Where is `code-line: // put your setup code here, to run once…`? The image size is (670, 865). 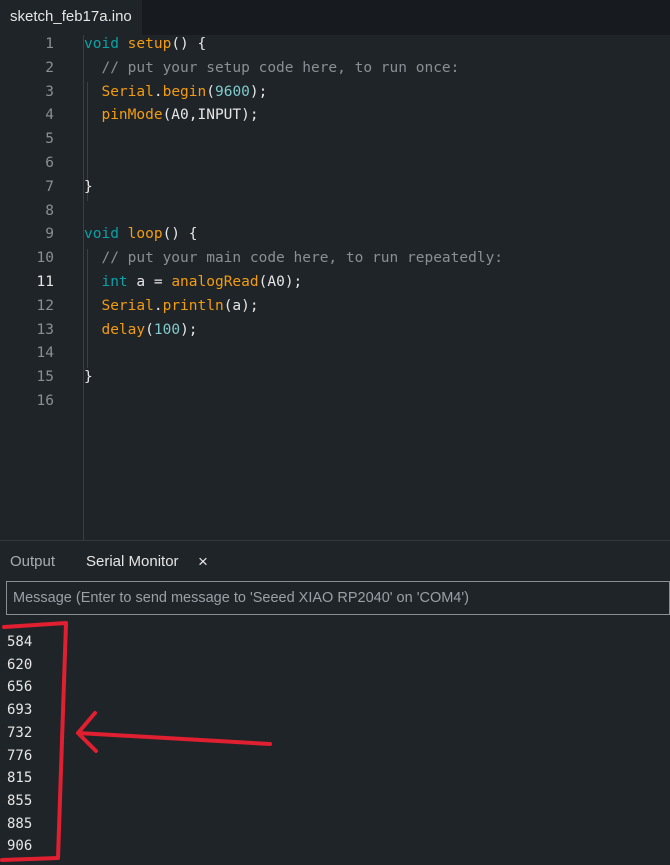
code-line: // put your setup code here, to run once… is located at coordinates (271, 68).